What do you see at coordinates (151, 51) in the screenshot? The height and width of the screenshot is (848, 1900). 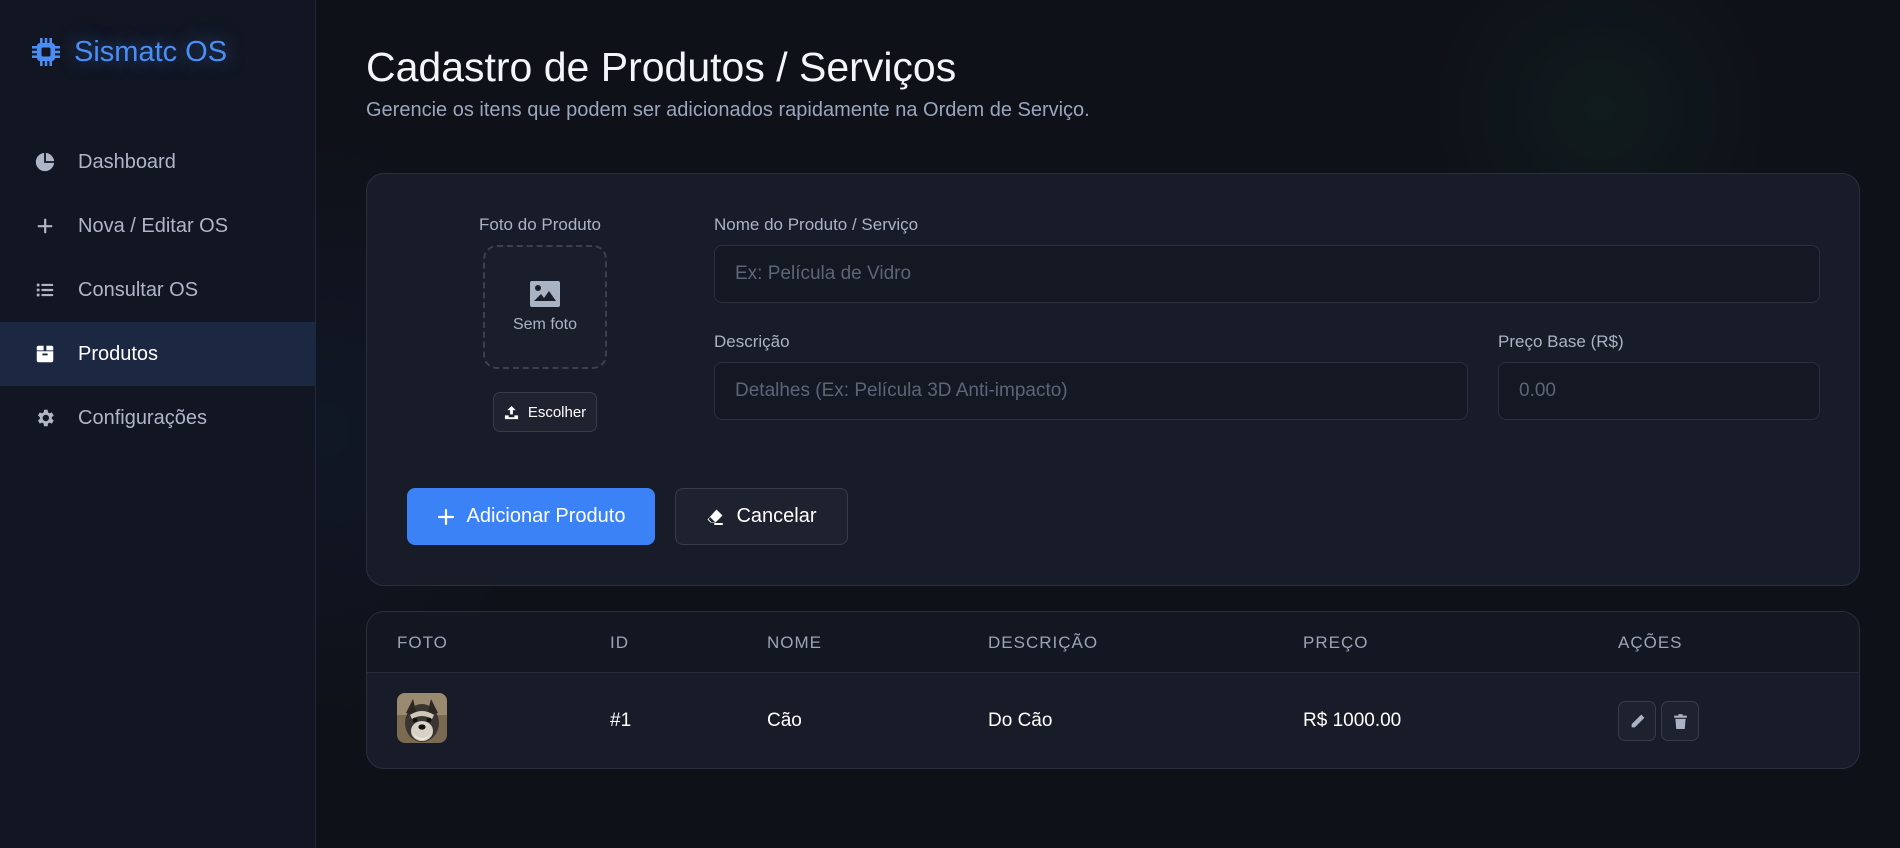 I see `brand-name: Sismatc OS` at bounding box center [151, 51].